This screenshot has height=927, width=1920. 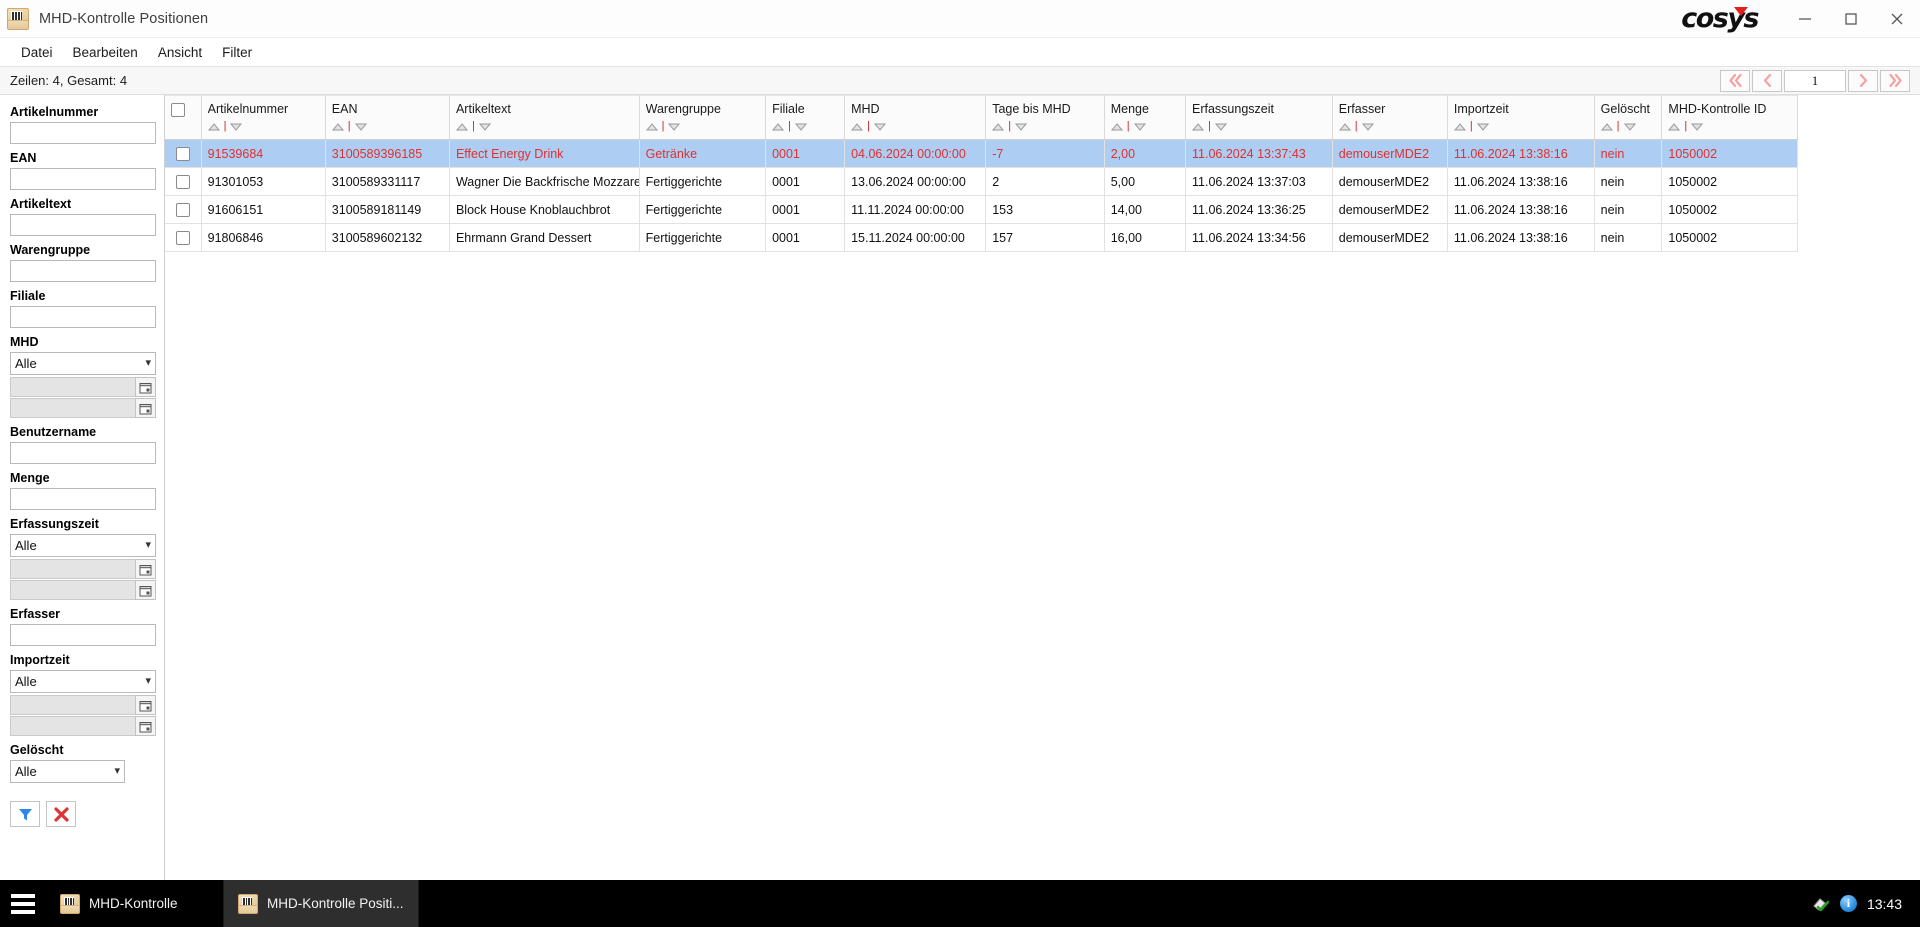 What do you see at coordinates (915, 117) in the screenshot?
I see `column-header-mhd: MHD |` at bounding box center [915, 117].